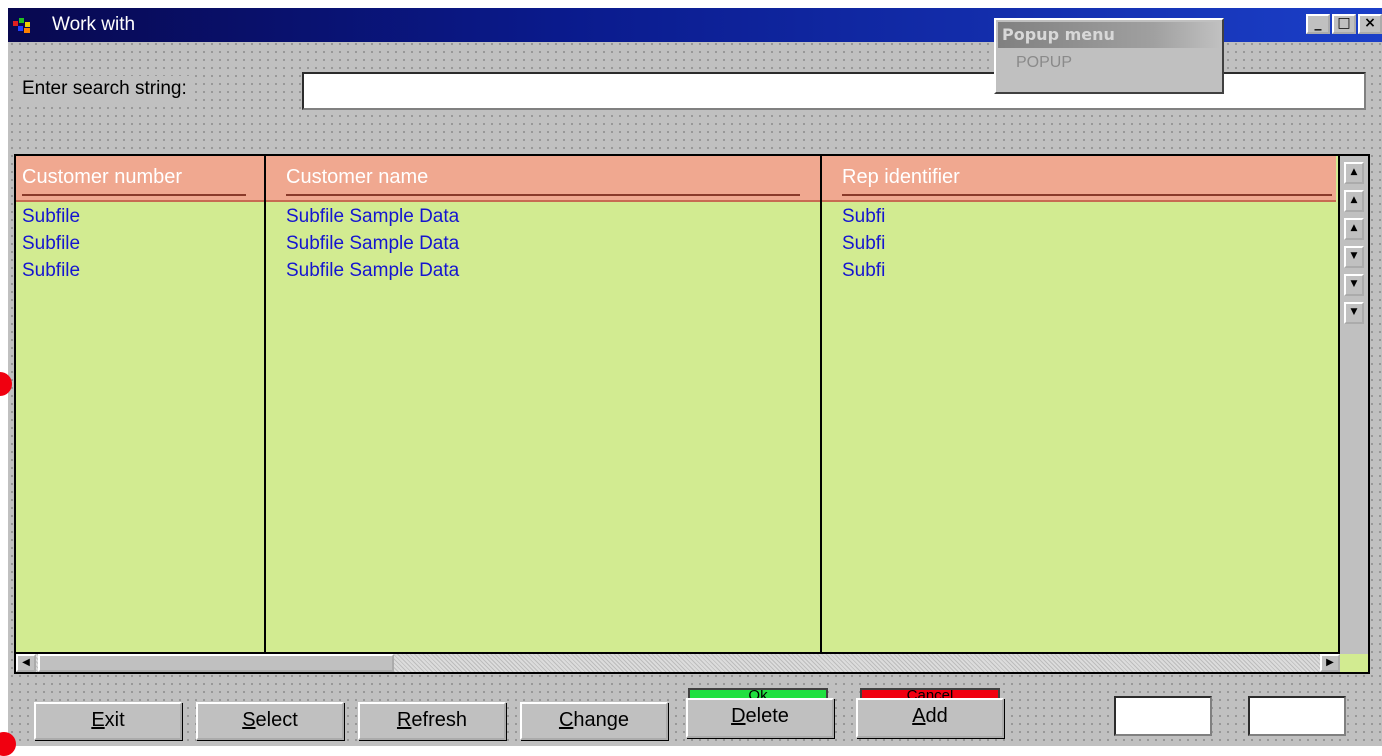  What do you see at coordinates (26, 663) in the screenshot?
I see `scroll-left-icon: ◀` at bounding box center [26, 663].